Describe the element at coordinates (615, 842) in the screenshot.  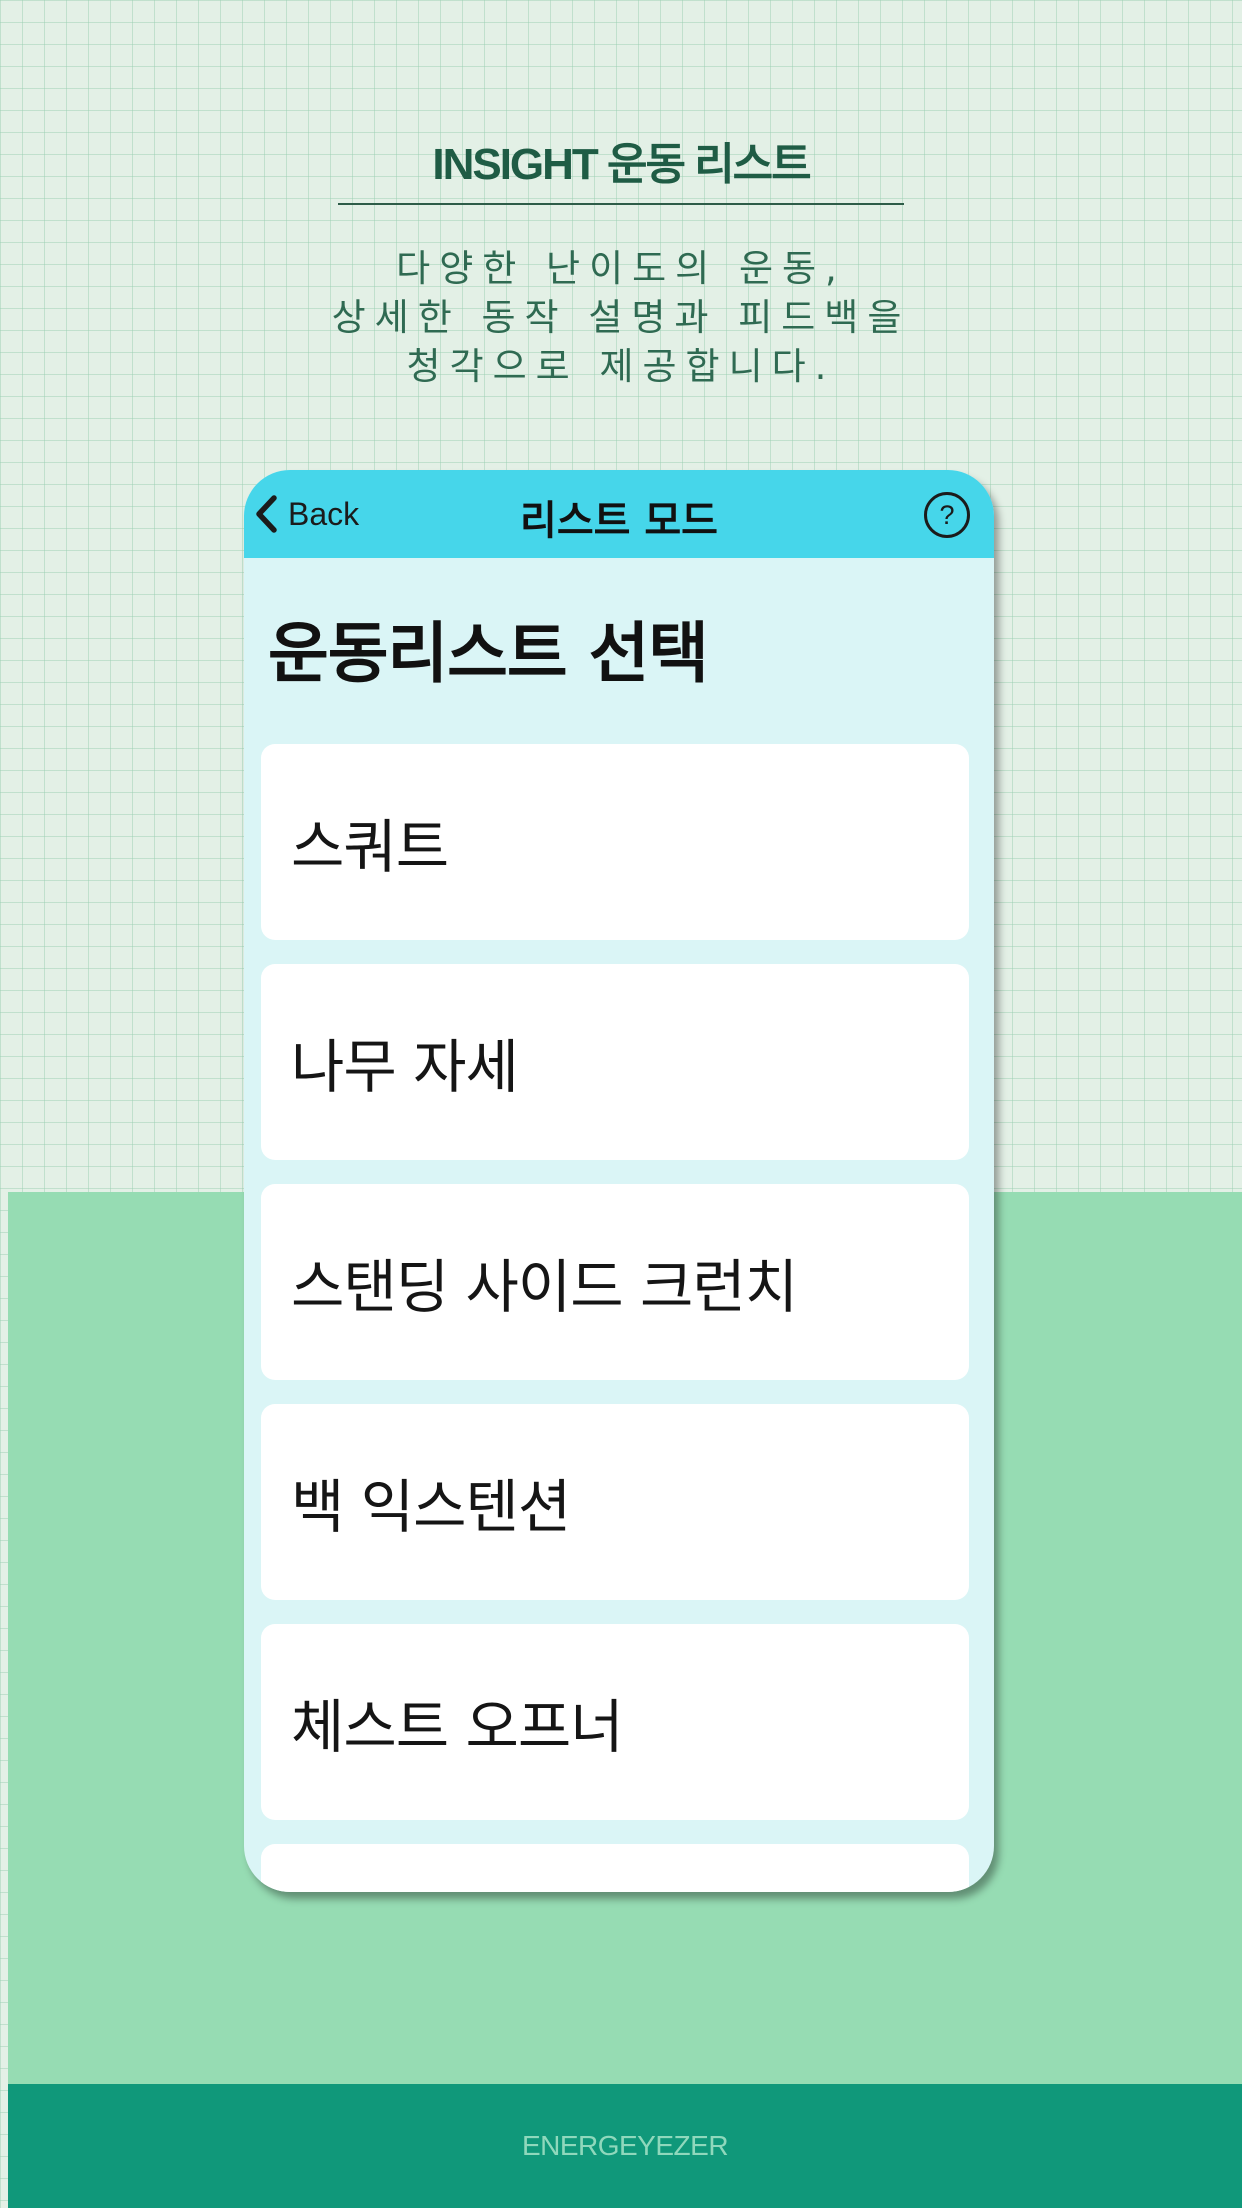
I see `exercise-item-squat: 스쿼트` at that location.